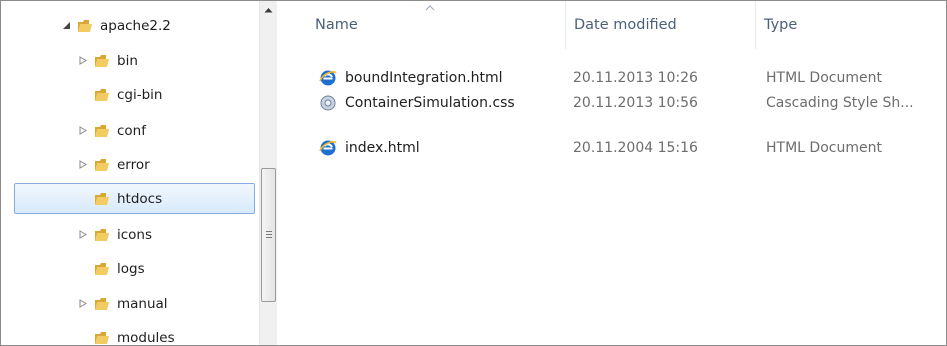  Describe the element at coordinates (131, 130) in the screenshot. I see `tree-item-label: conf` at that location.